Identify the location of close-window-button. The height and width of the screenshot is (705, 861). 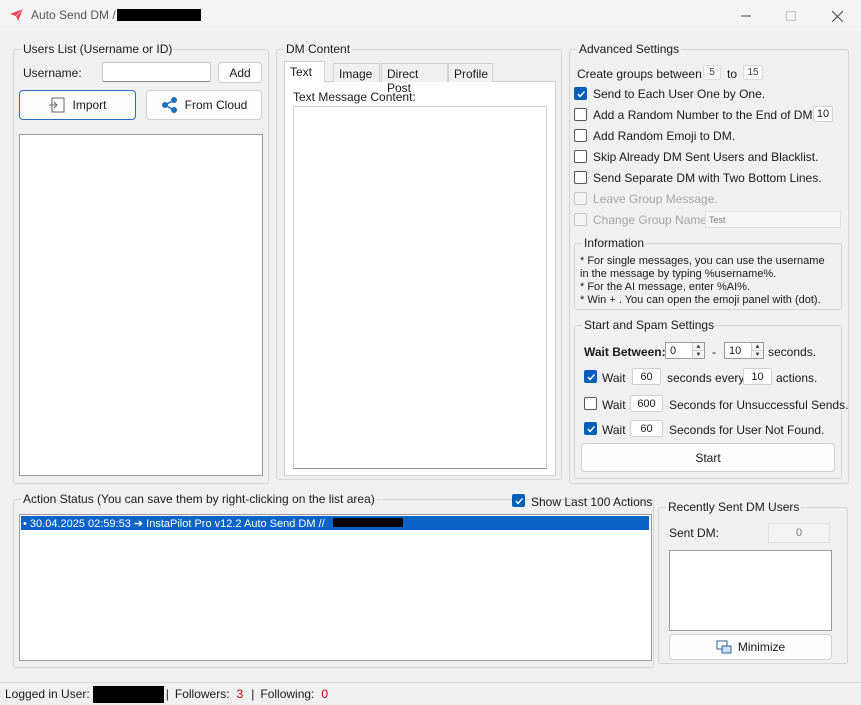
(837, 16).